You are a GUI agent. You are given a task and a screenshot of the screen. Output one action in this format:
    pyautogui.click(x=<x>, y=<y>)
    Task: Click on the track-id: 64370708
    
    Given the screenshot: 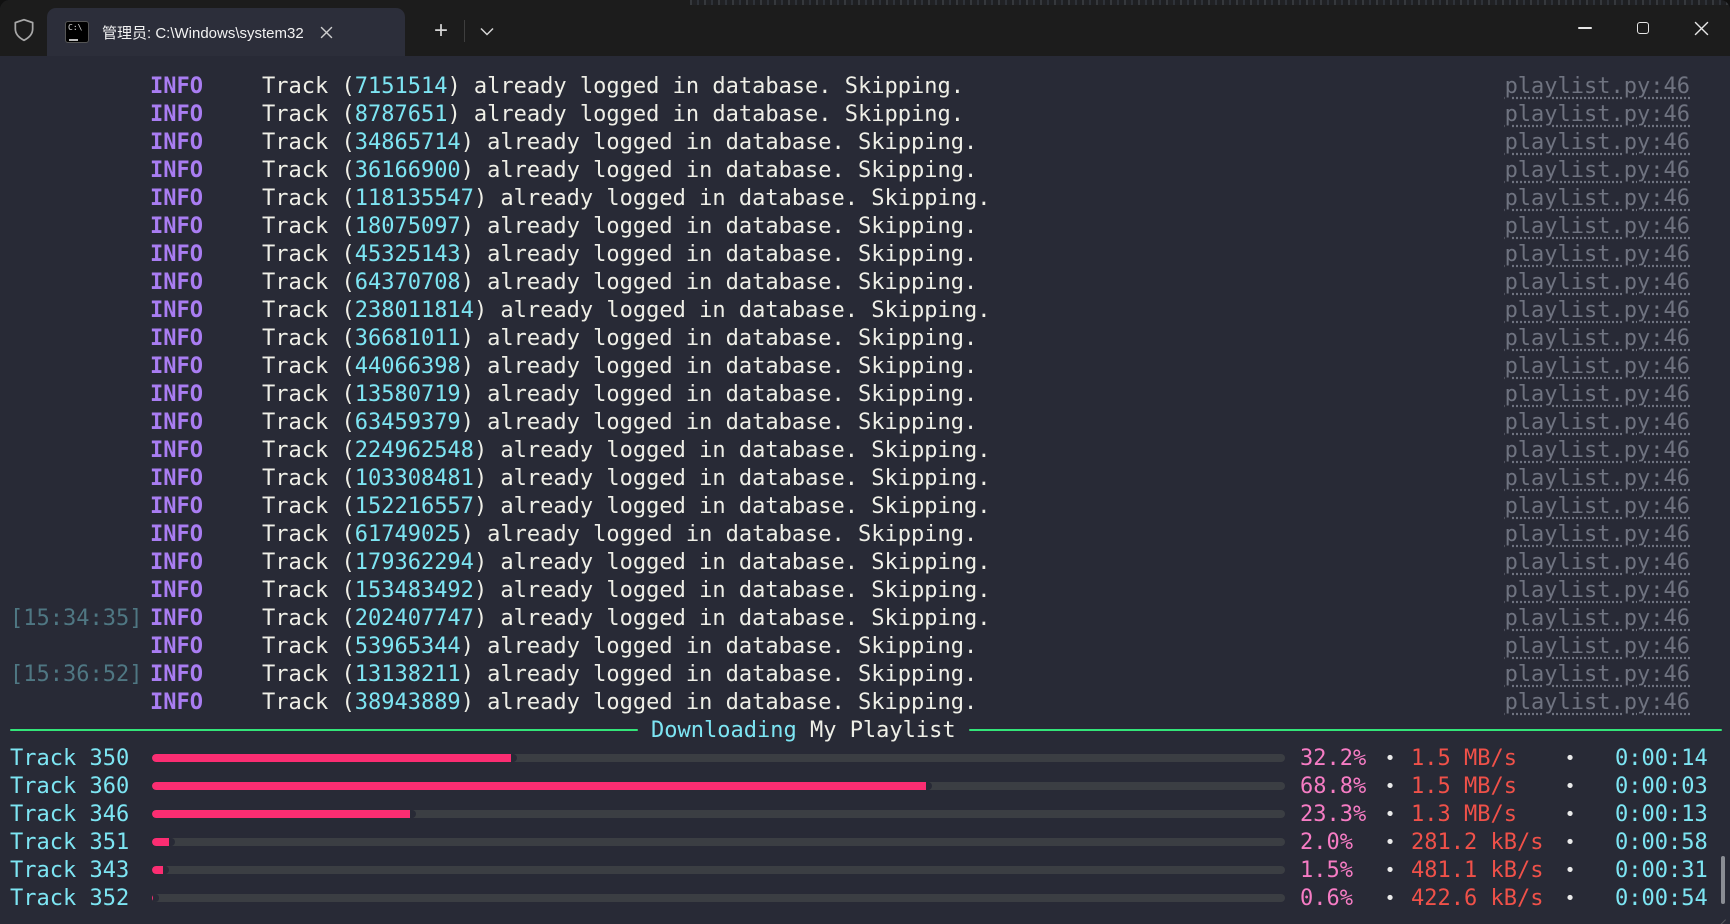 What is the action you would take?
    pyautogui.click(x=407, y=282)
    